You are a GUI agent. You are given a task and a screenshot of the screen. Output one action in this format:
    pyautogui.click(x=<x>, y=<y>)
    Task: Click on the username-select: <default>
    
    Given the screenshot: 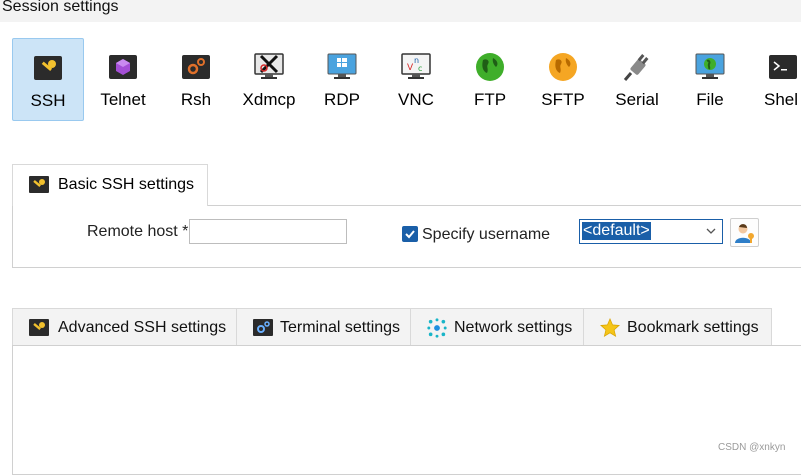 What is the action you would take?
    pyautogui.click(x=651, y=231)
    